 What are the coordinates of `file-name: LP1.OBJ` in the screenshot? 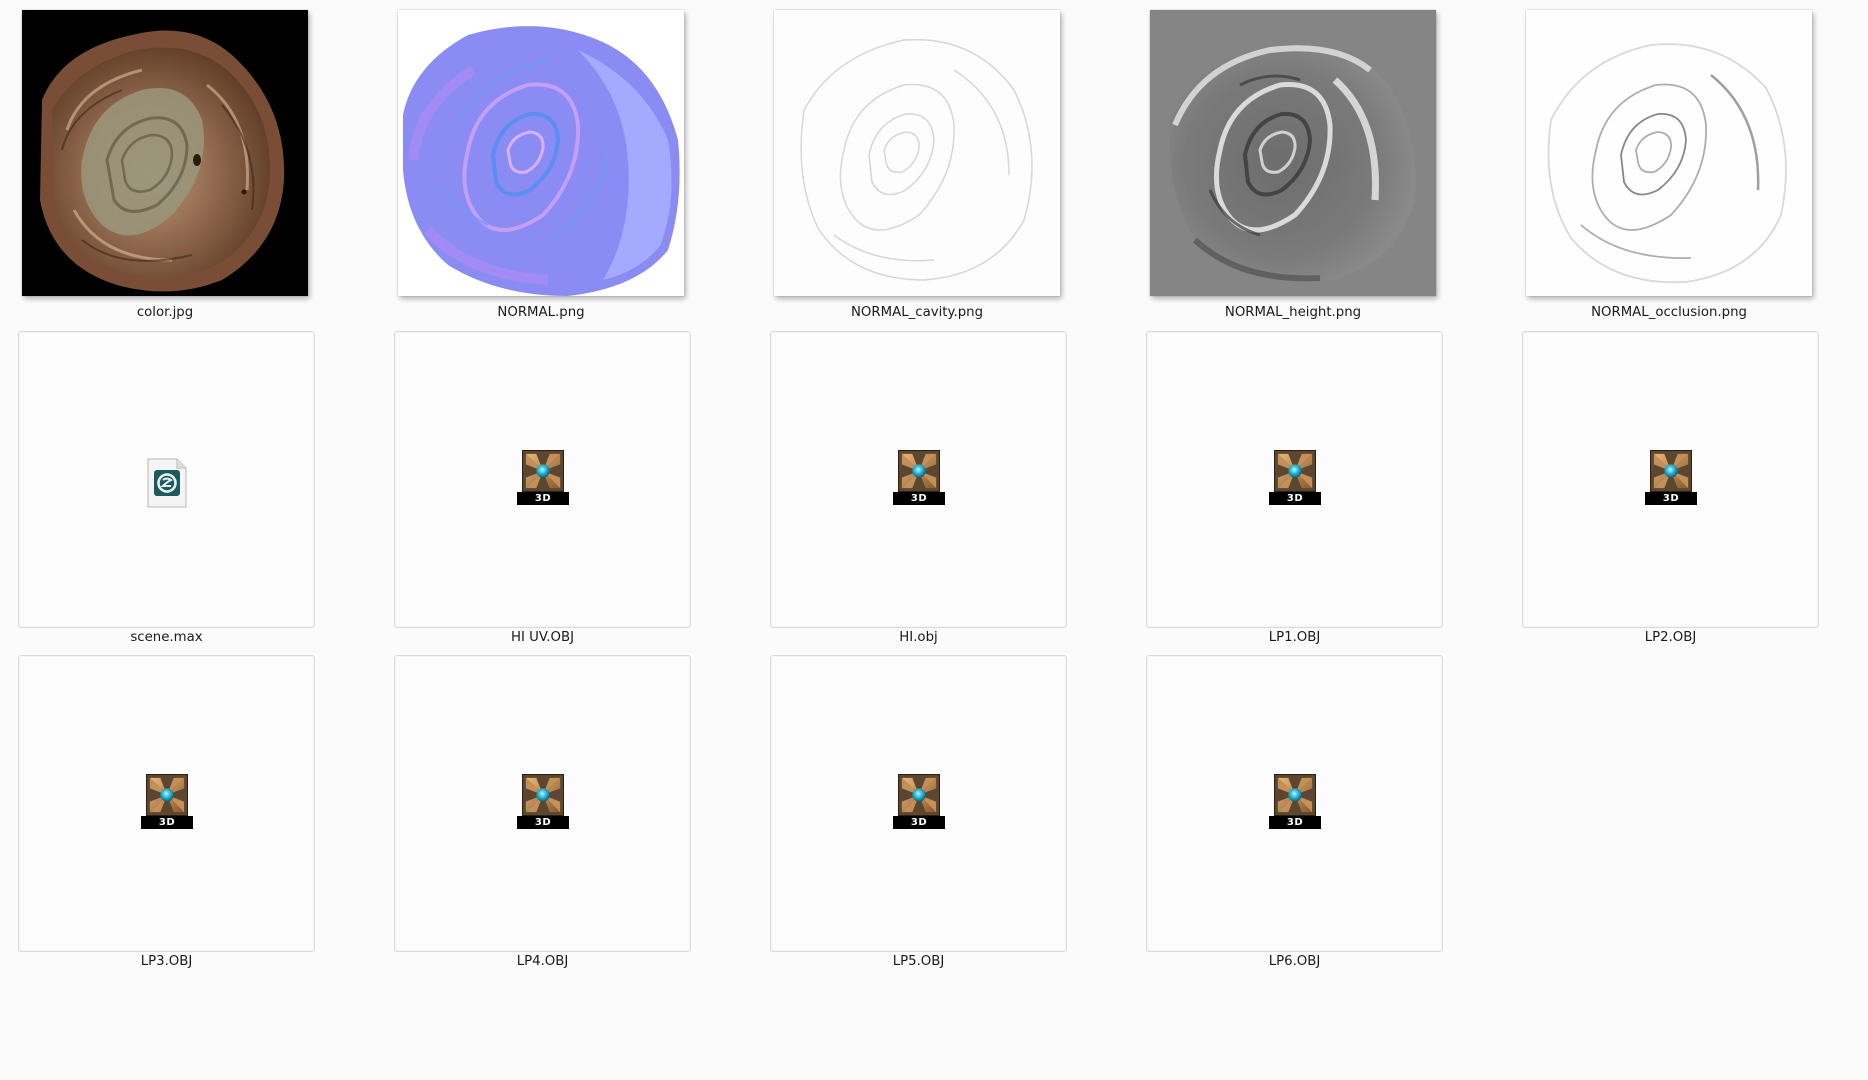 It's located at (1294, 637).